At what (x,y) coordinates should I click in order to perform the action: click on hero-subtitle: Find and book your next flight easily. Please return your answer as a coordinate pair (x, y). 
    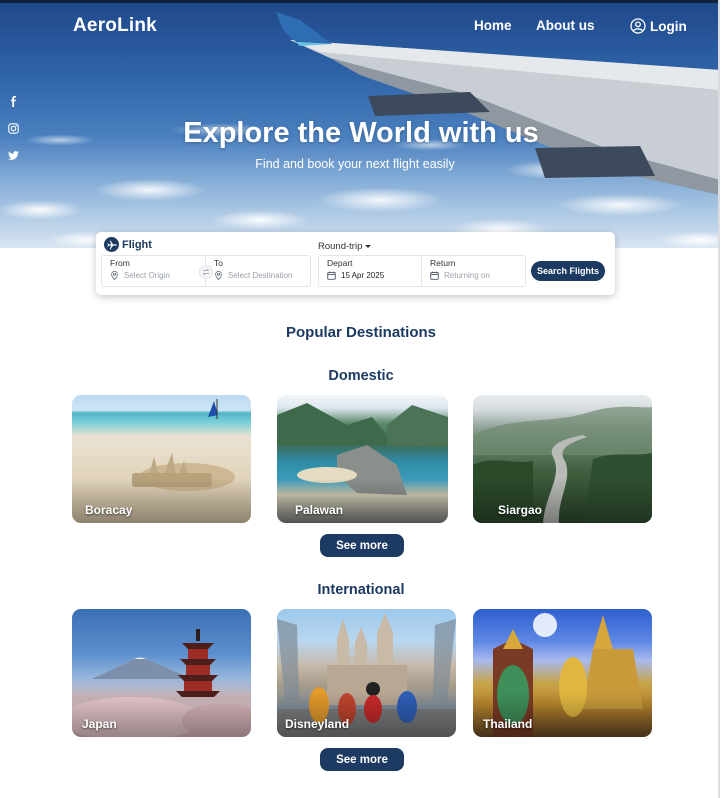
    Looking at the image, I should click on (355, 164).